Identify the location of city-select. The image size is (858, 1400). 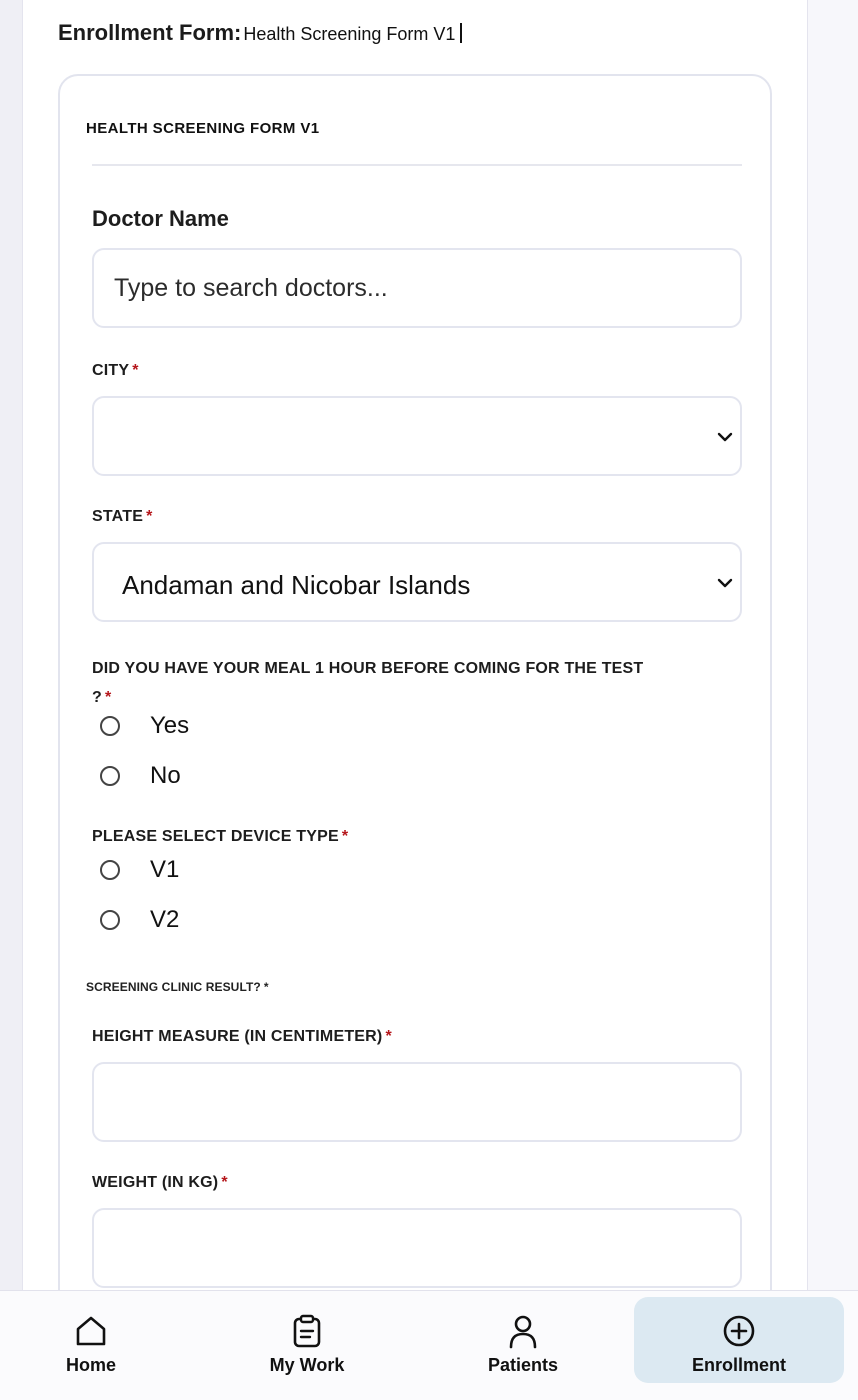
(417, 436).